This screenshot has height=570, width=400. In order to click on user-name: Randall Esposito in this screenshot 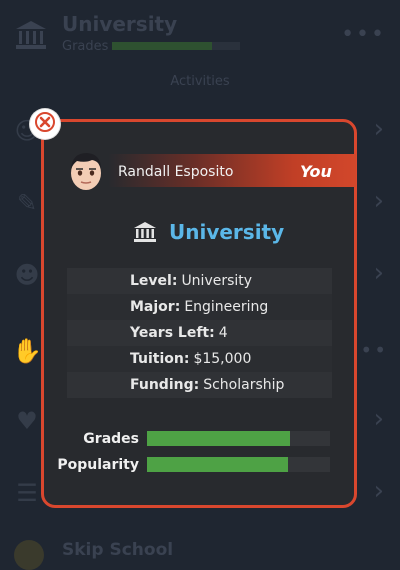, I will do `click(176, 172)`.